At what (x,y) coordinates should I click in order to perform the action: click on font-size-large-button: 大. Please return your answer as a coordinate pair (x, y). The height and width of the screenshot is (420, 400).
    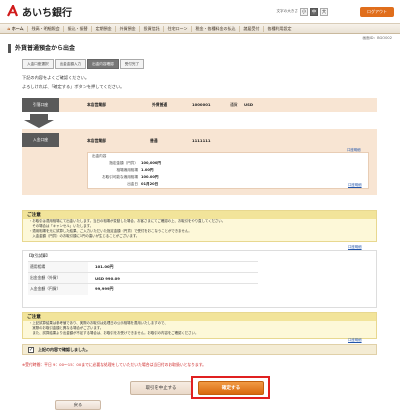
    Looking at the image, I should click on (324, 11).